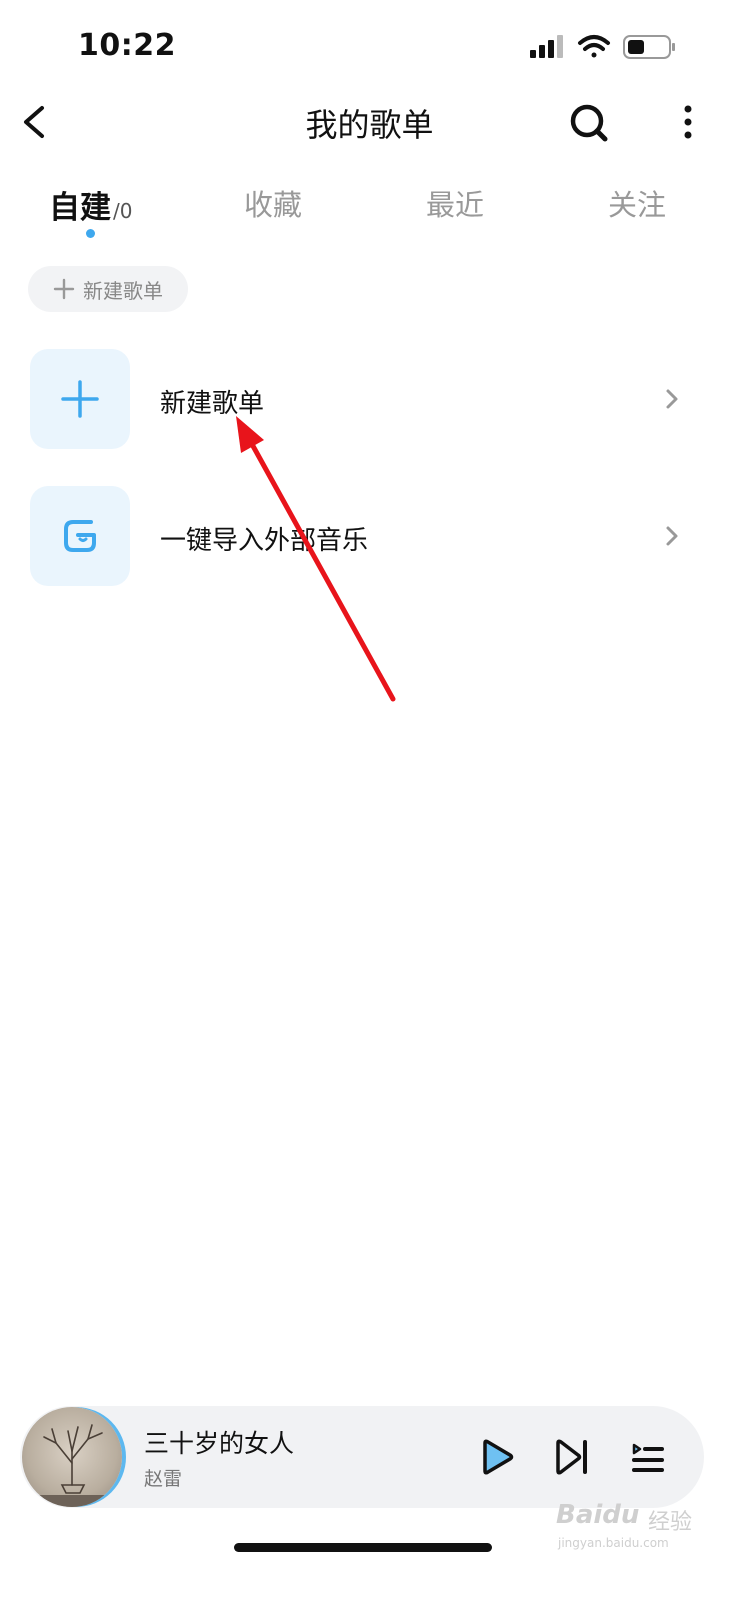  Describe the element at coordinates (80, 208) in the screenshot. I see `tab-label: 自建` at that location.